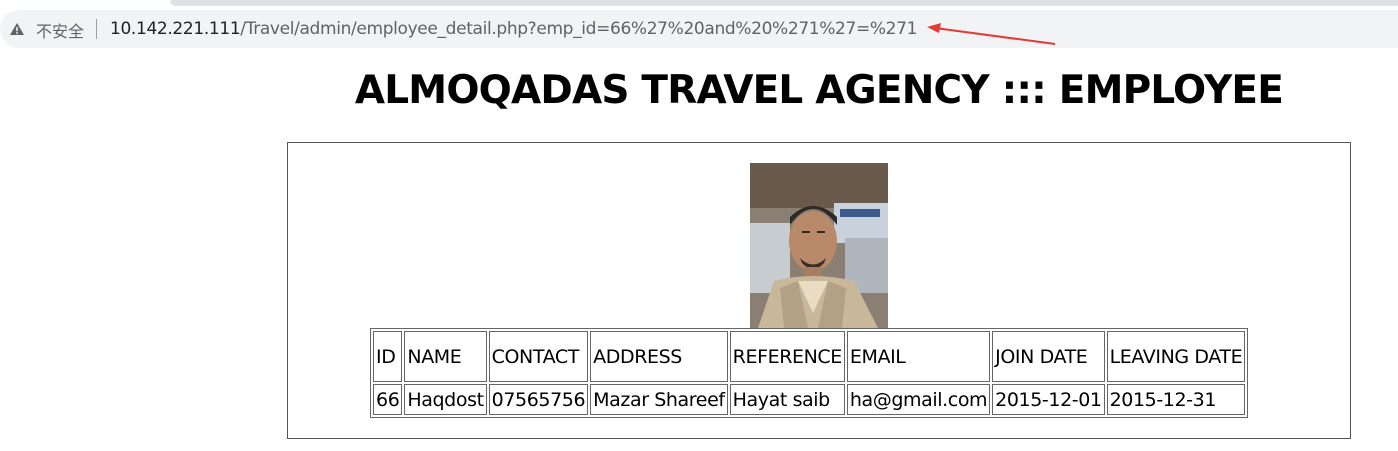  What do you see at coordinates (175, 29) in the screenshot?
I see `url-host: 10.142.221.111` at bounding box center [175, 29].